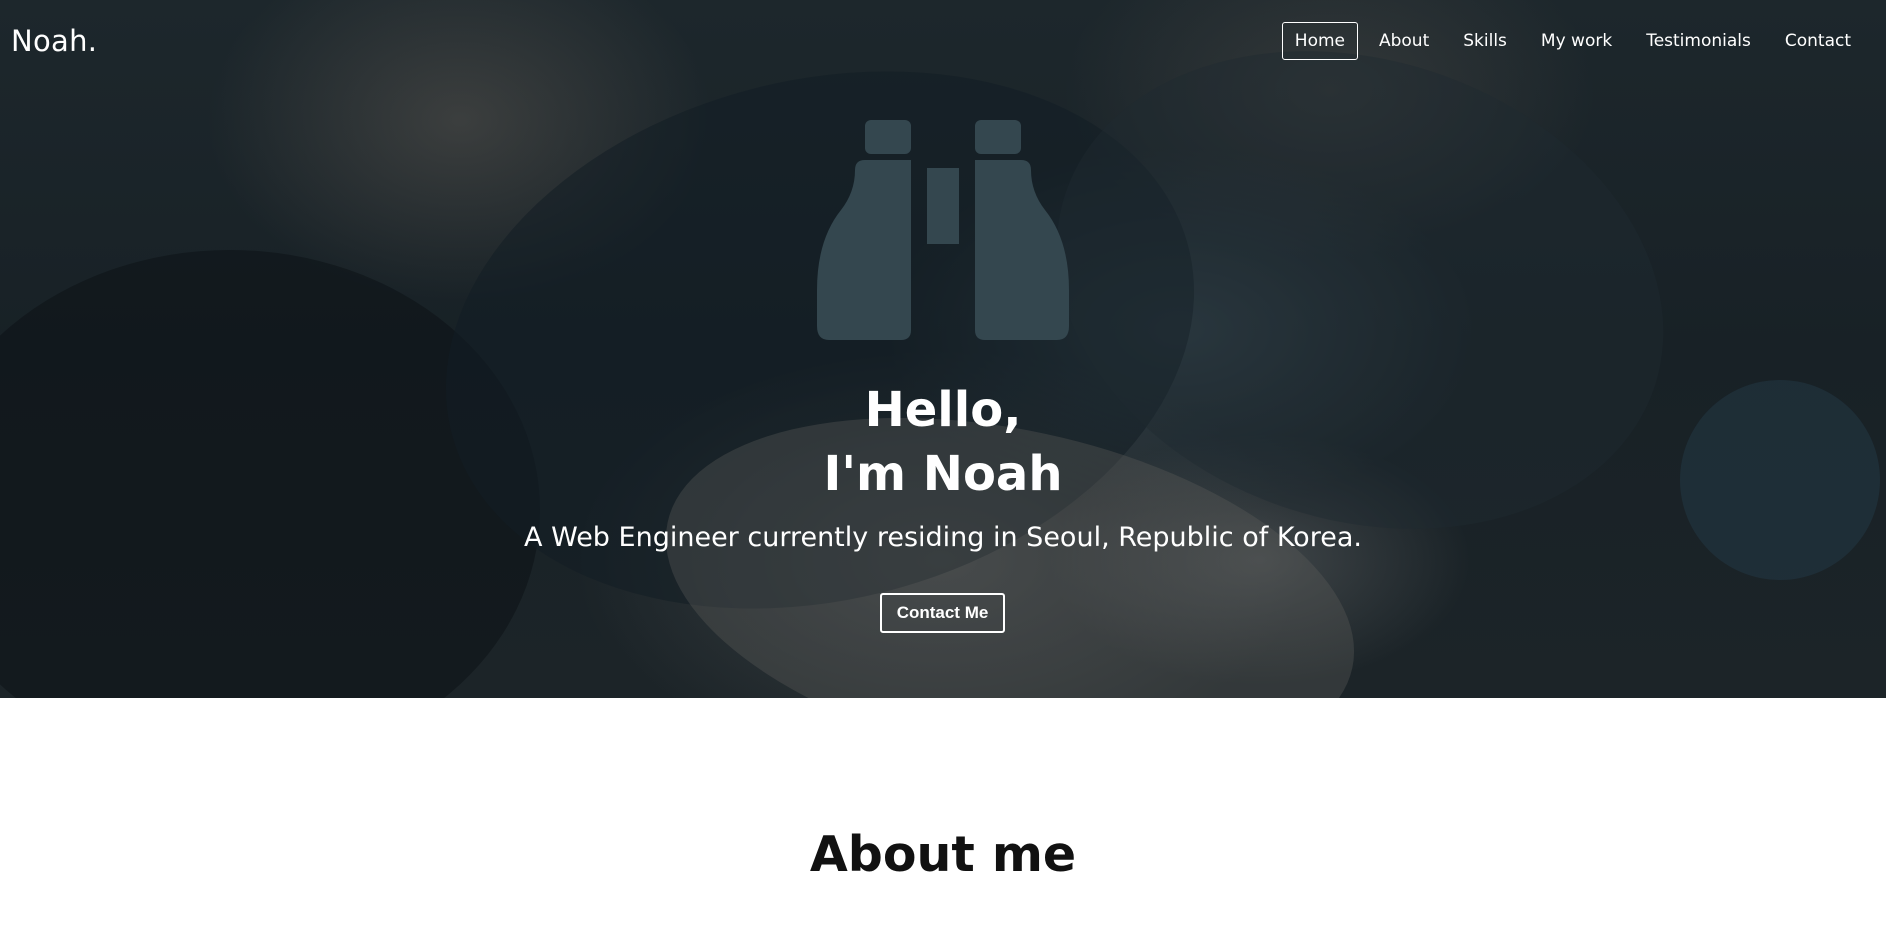 Image resolution: width=1886 pixels, height=952 pixels. I want to click on nav-item-testimonials: Testimonials, so click(1698, 41).